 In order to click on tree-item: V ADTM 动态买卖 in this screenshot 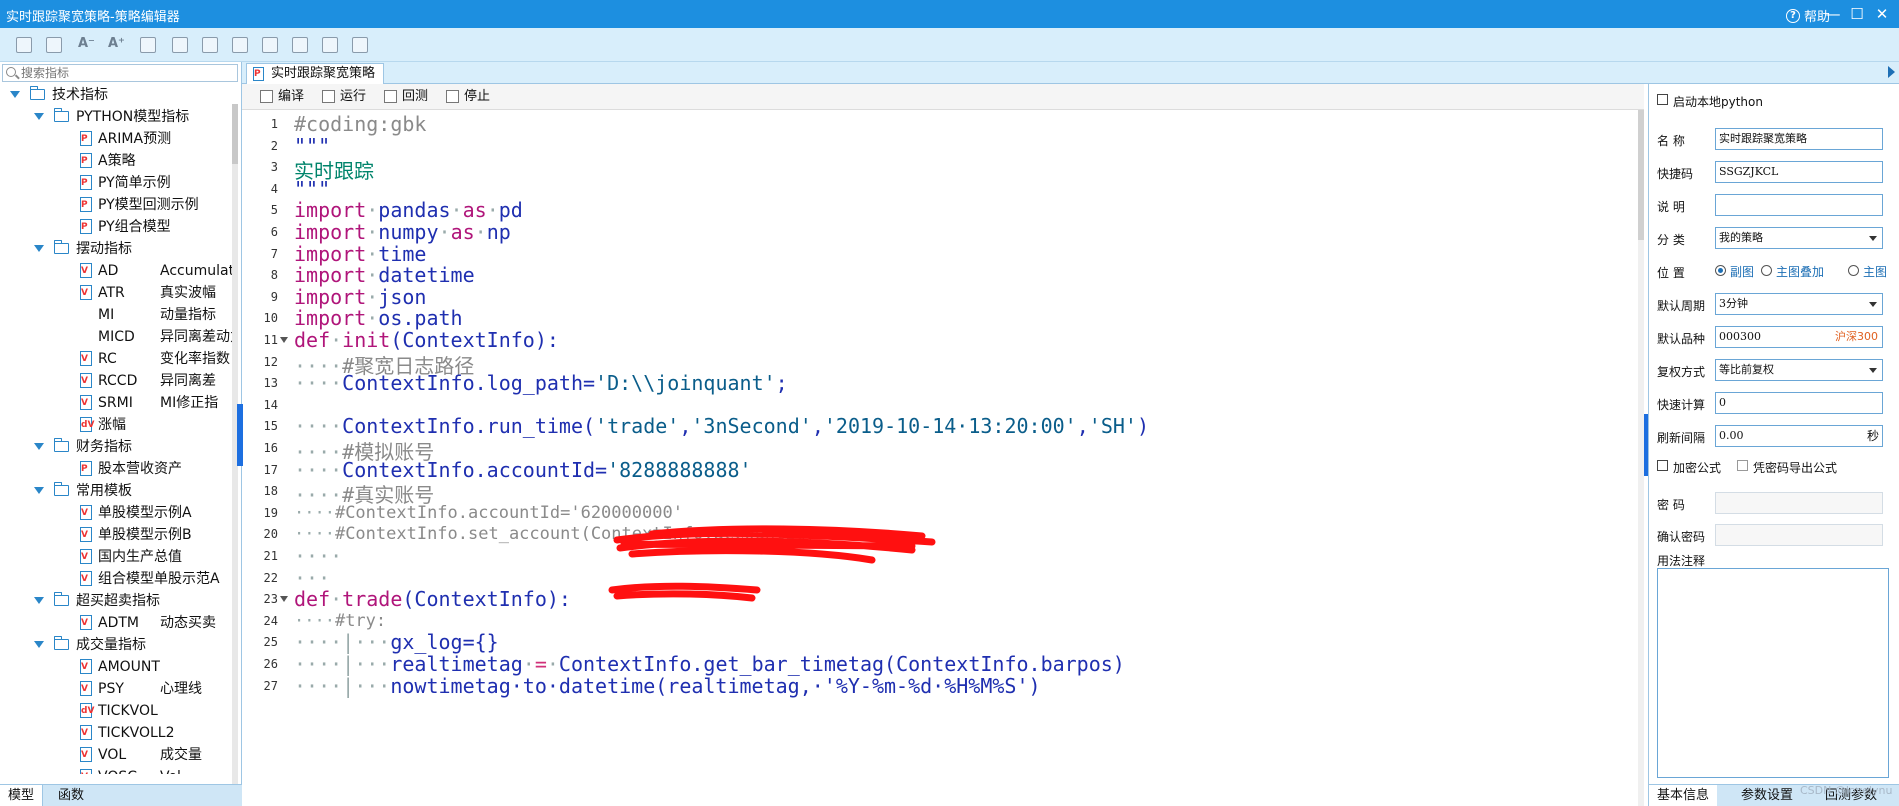, I will do `click(118, 623)`.